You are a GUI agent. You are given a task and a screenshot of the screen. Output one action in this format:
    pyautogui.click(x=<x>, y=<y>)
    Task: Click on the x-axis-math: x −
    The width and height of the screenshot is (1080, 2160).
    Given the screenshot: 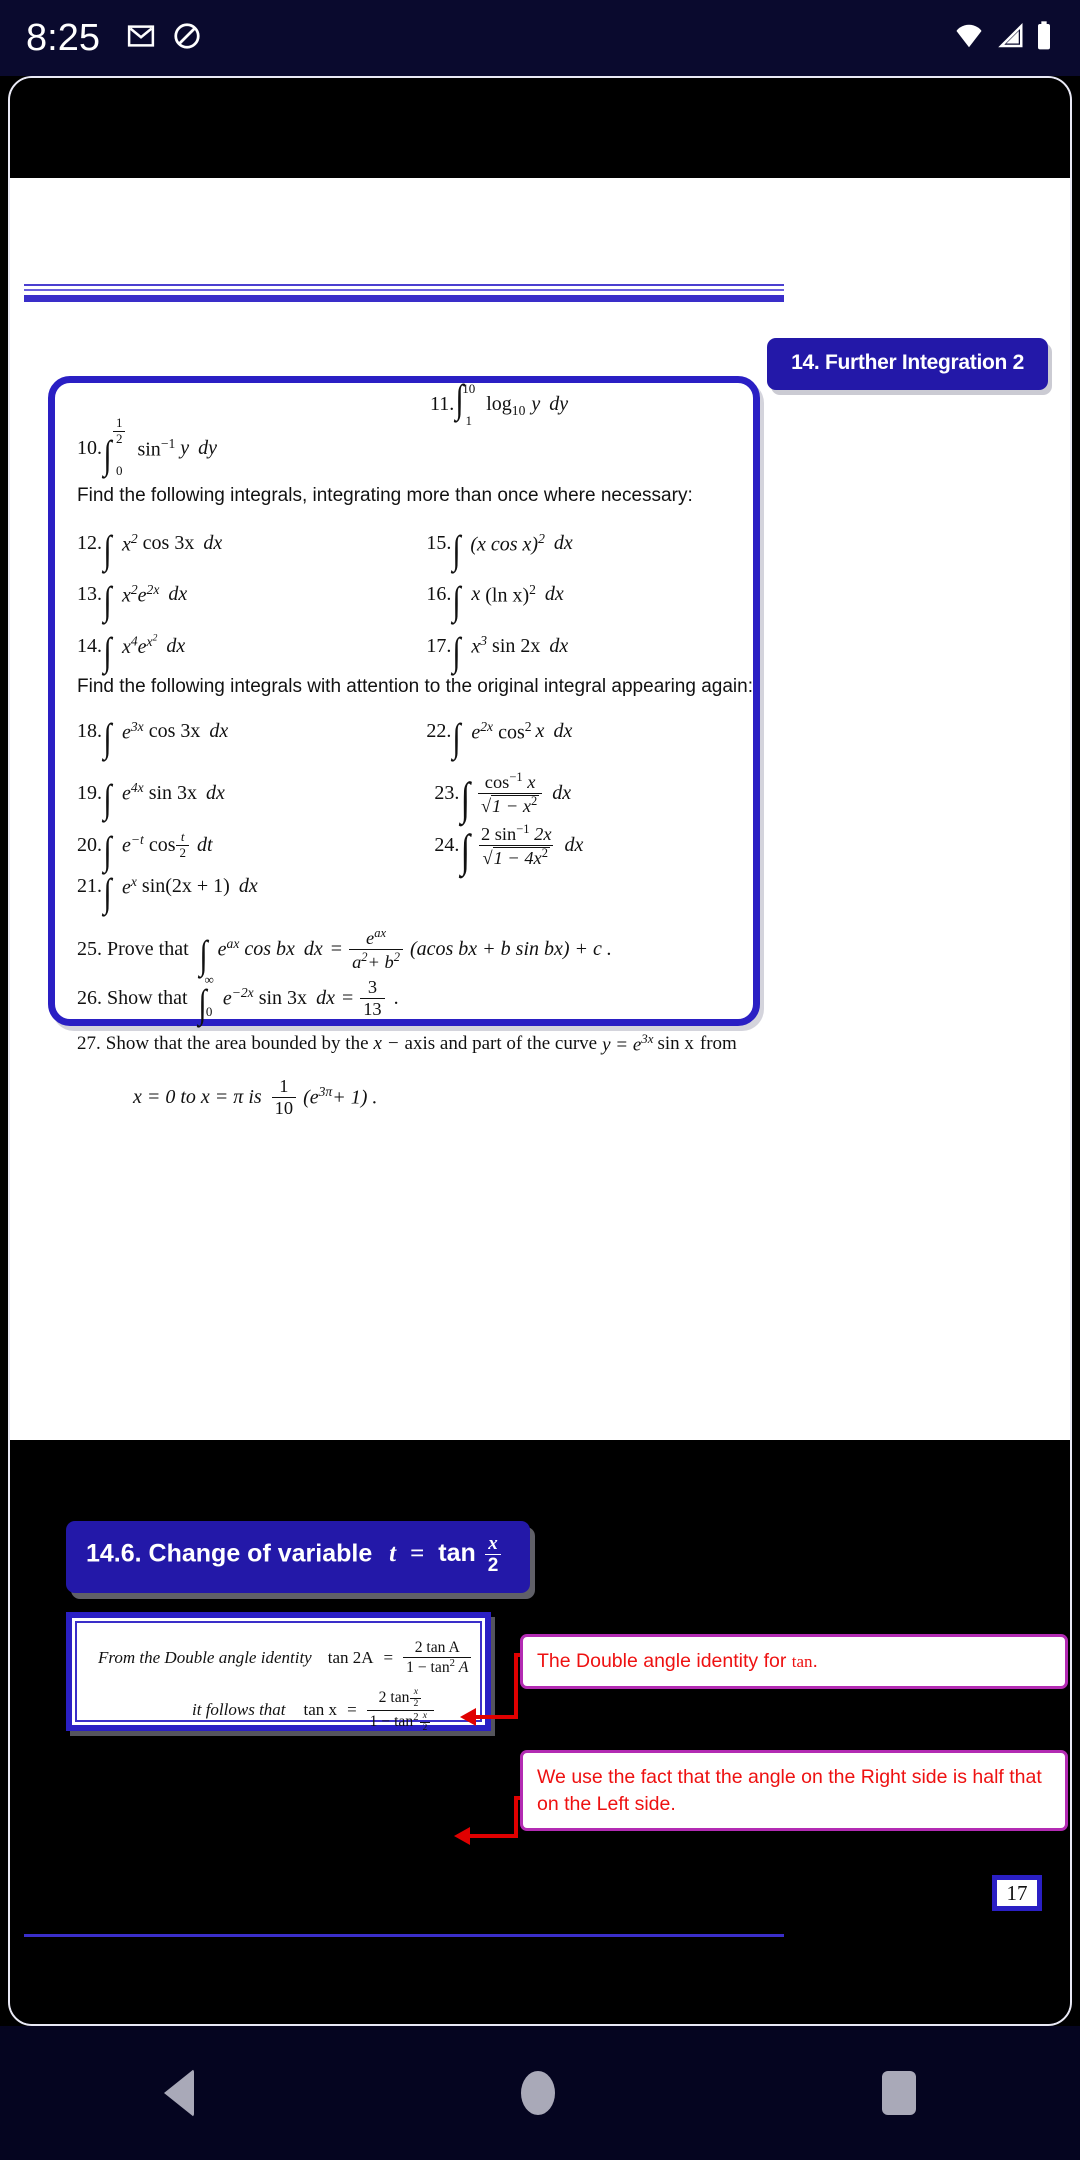 What is the action you would take?
    pyautogui.click(x=386, y=1043)
    